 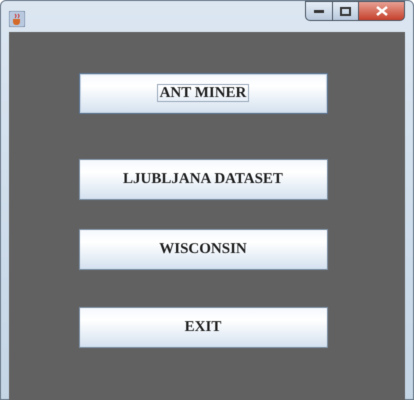 I want to click on maximize-button, so click(x=346, y=11).